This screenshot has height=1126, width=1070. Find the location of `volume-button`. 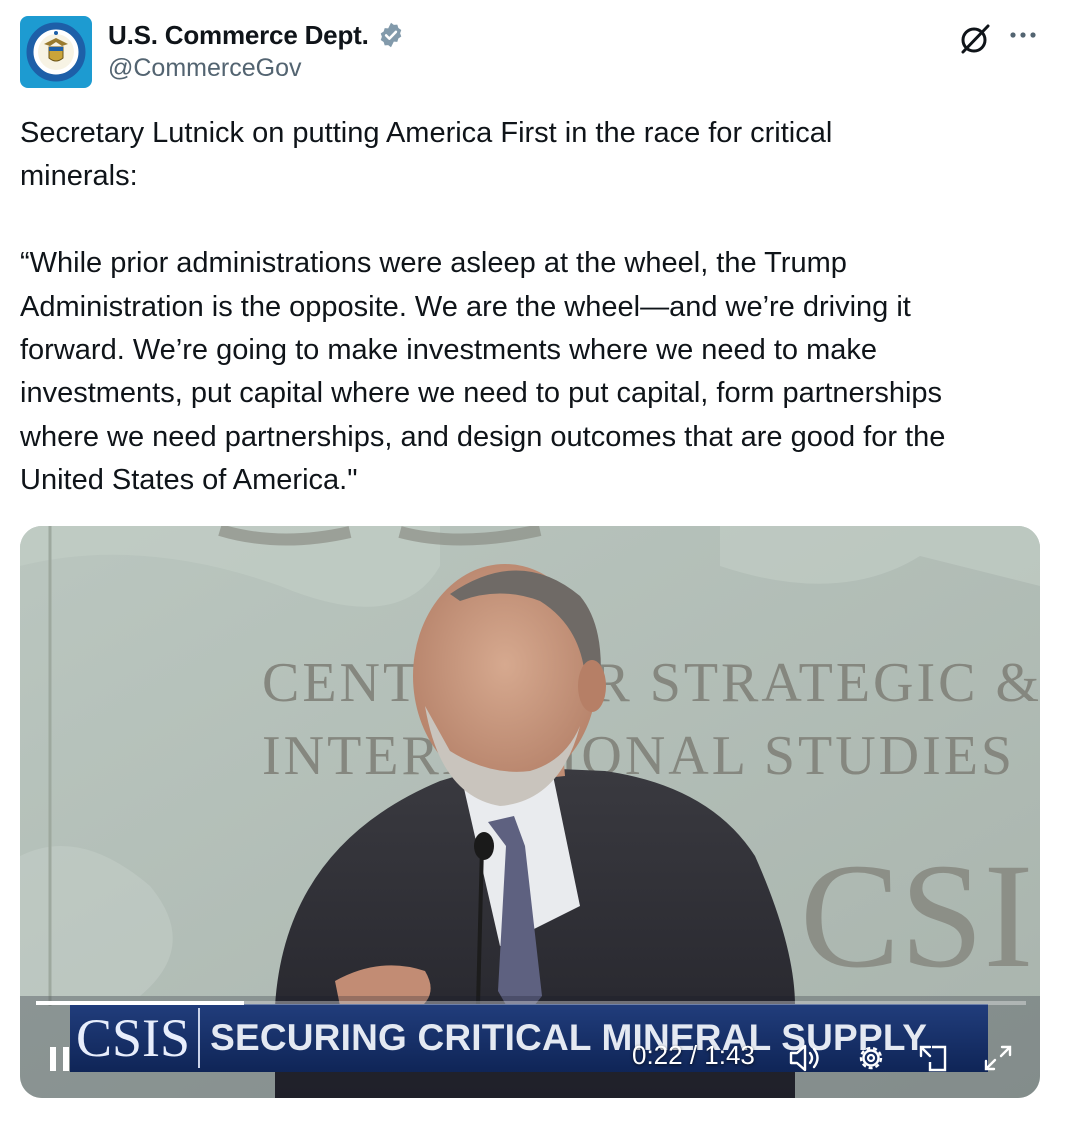

volume-button is located at coordinates (806, 1058).